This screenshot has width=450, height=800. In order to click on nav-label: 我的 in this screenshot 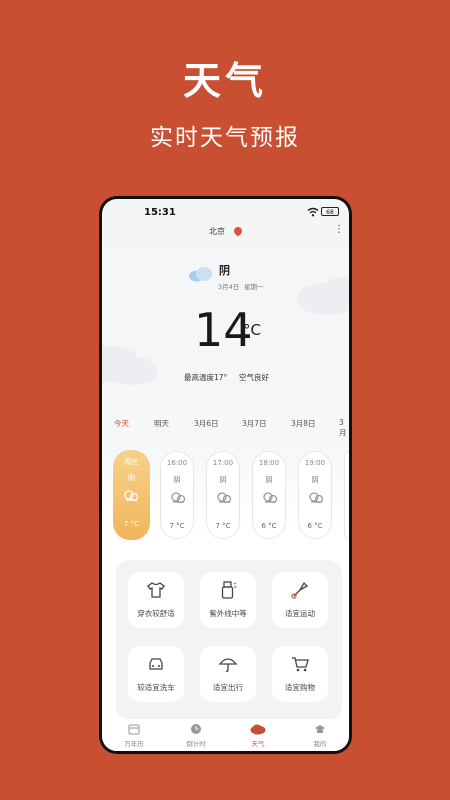, I will do `click(320, 744)`.